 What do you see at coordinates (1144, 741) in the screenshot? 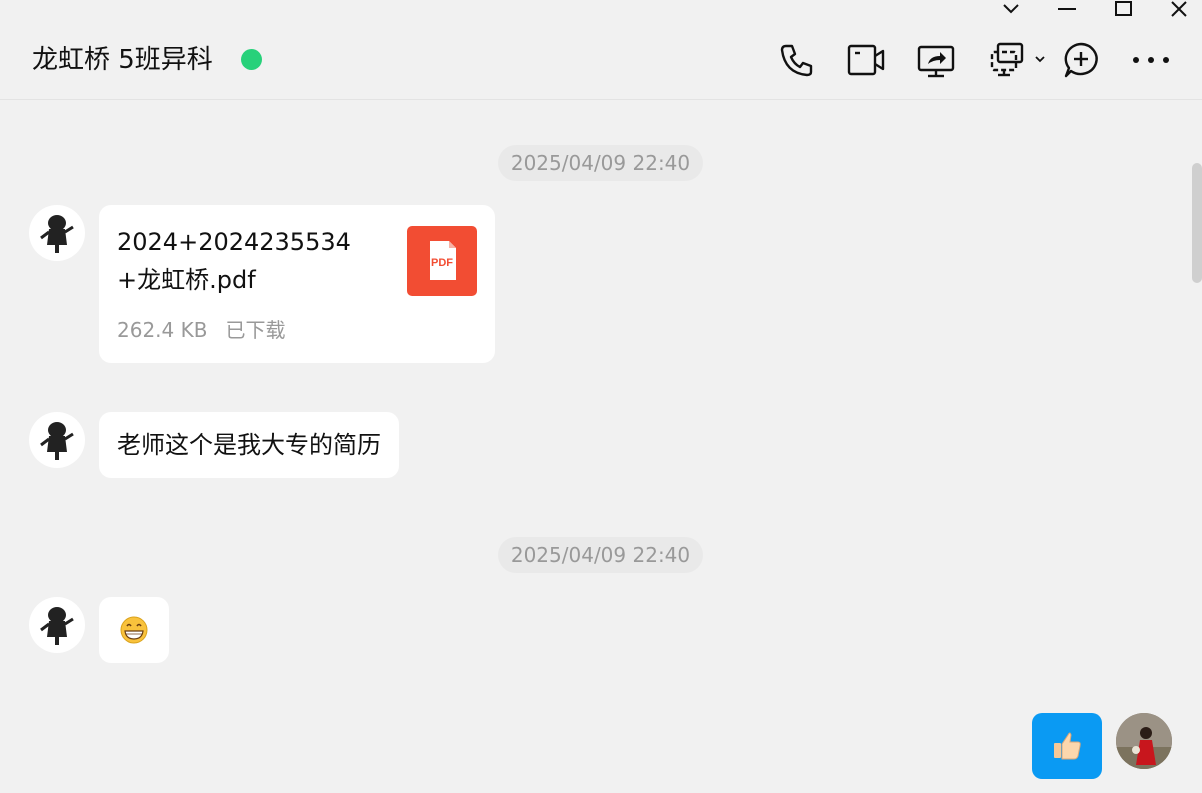
I see `self-avatar` at bounding box center [1144, 741].